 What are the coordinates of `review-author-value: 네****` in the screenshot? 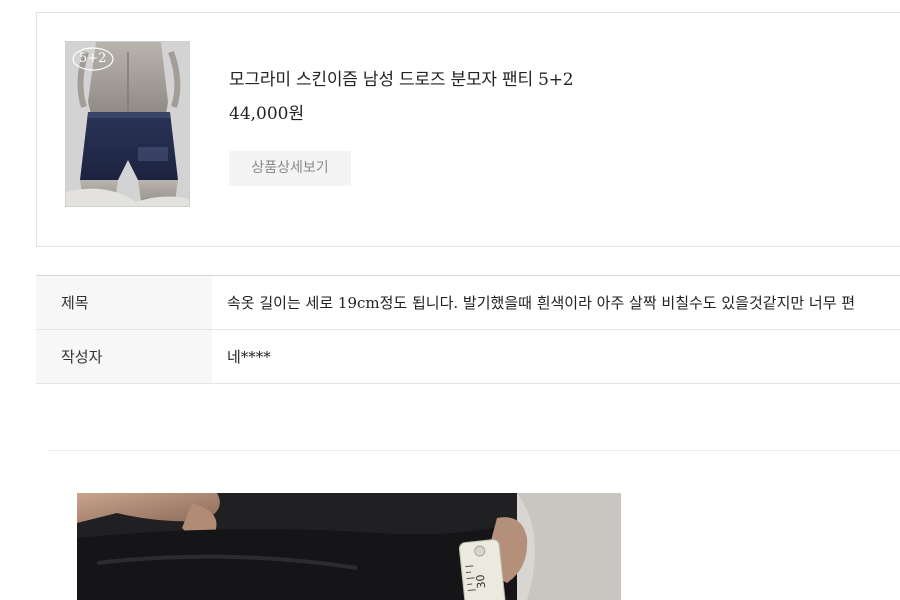 It's located at (249, 357).